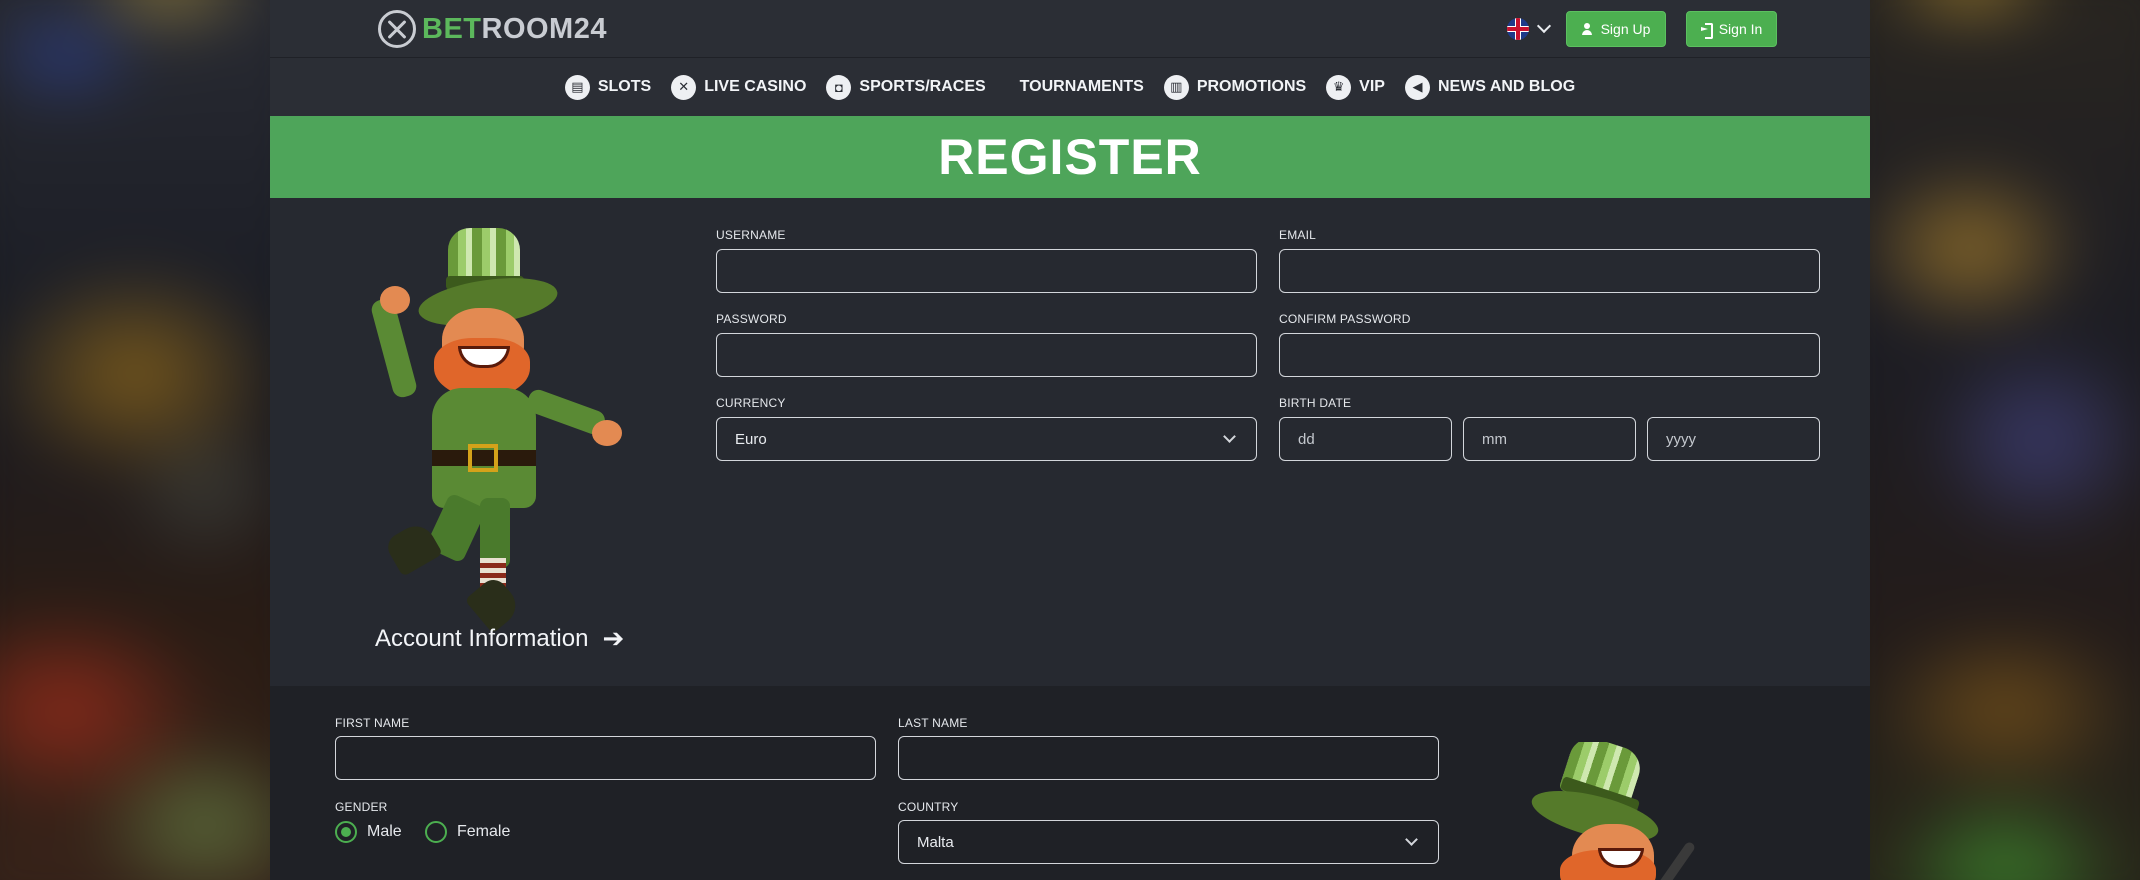 This screenshot has width=2140, height=880. I want to click on confirm-password-label: CONFIRM PASSWORD, so click(1345, 319).